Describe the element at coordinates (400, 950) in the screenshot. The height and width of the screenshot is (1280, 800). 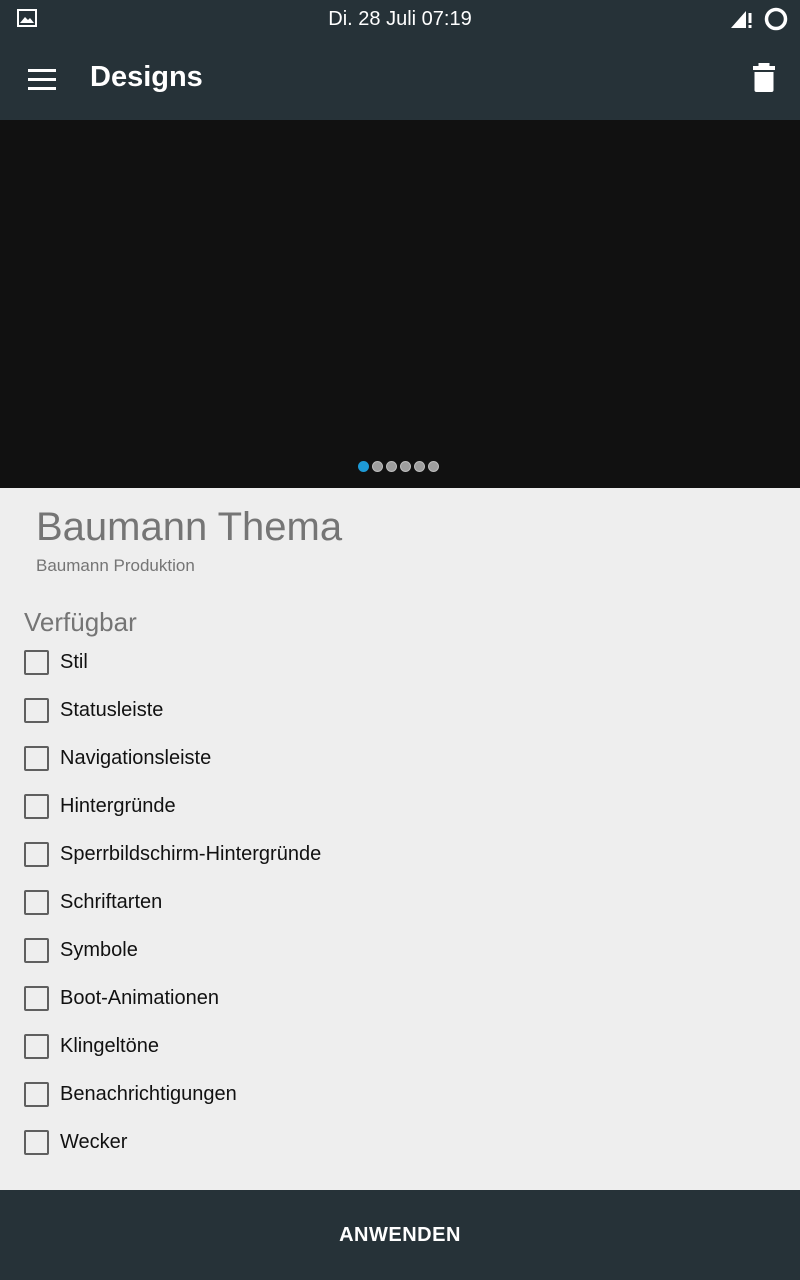
I see `option-symbole: Symbole` at that location.